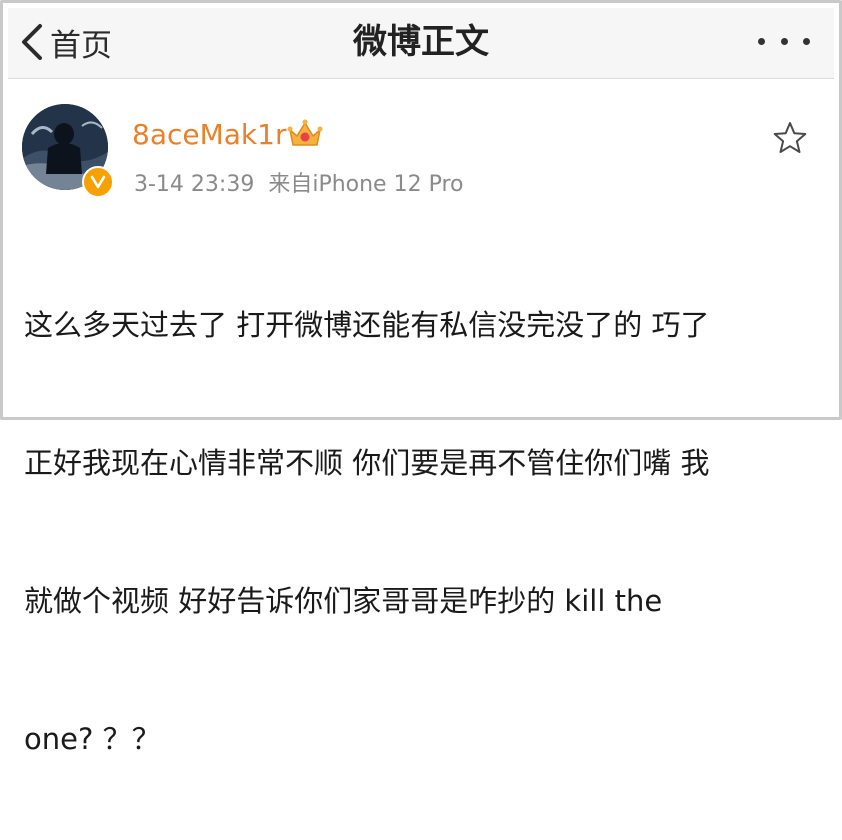 Image resolution: width=842 pixels, height=840 pixels. What do you see at coordinates (422, 463) in the screenshot?
I see `post-text-line: 正好我现在心情非常不顺 你们要是再不管住你们嘴 我` at bounding box center [422, 463].